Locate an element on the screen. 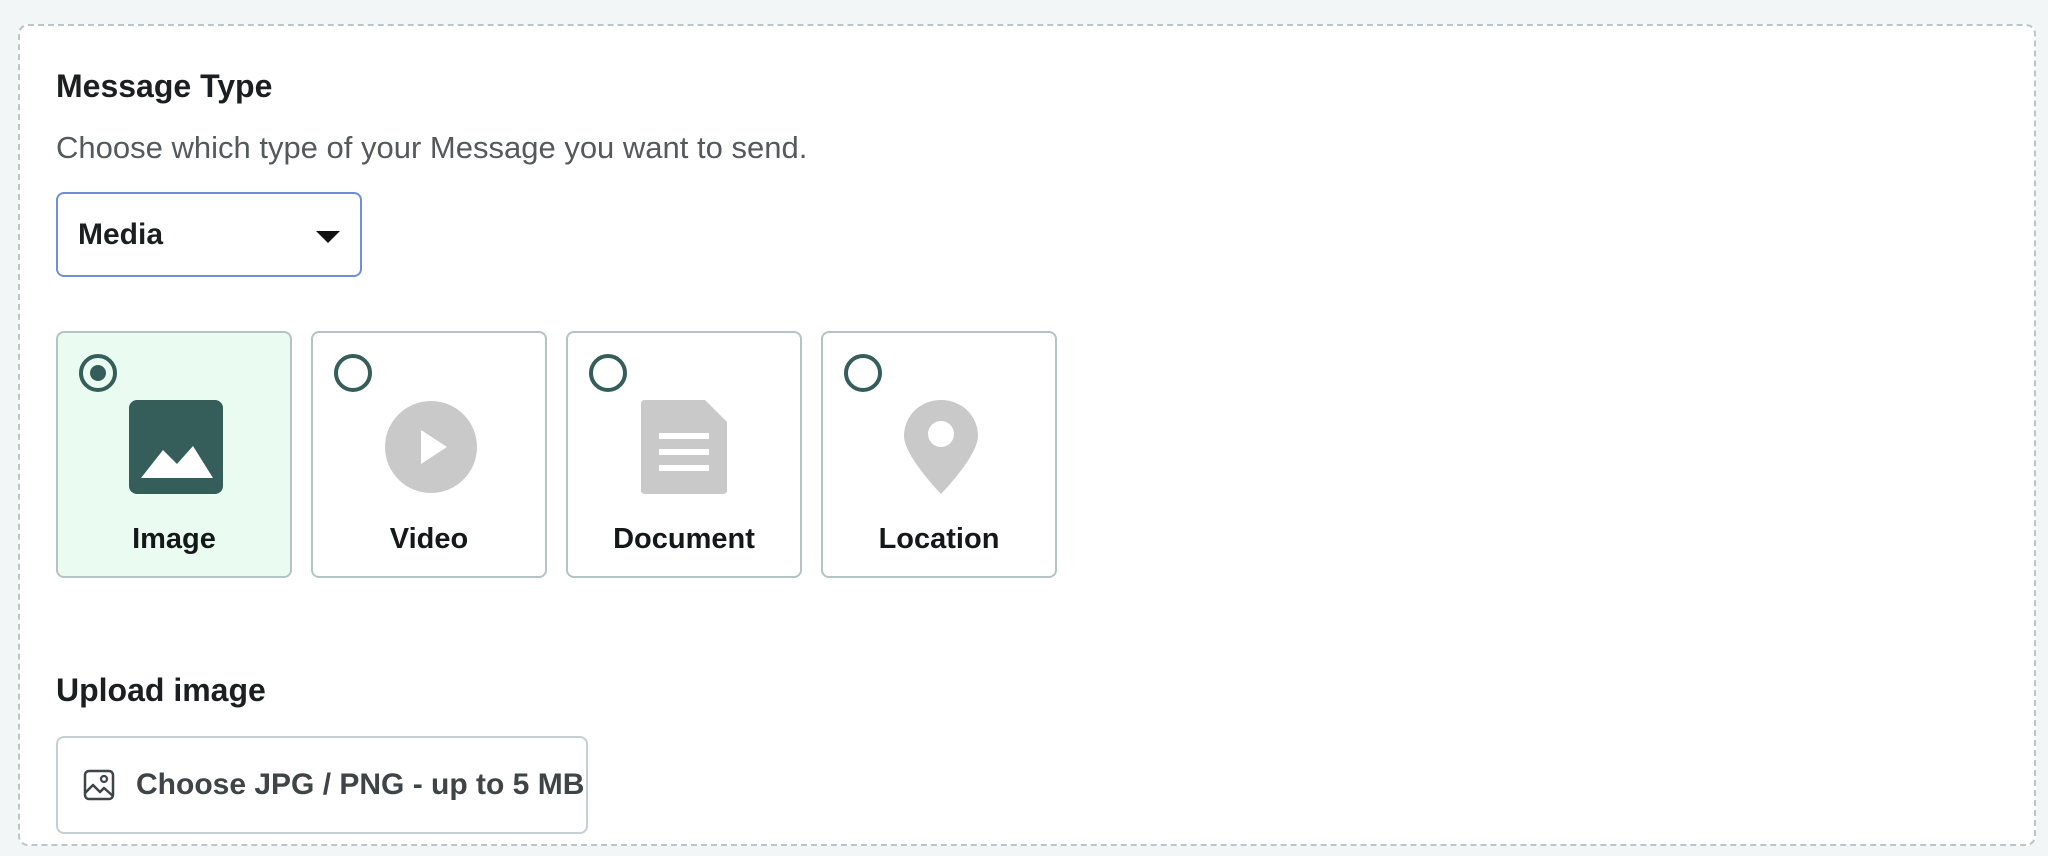 The image size is (2048, 856). media-option-image: Image is located at coordinates (174, 454).